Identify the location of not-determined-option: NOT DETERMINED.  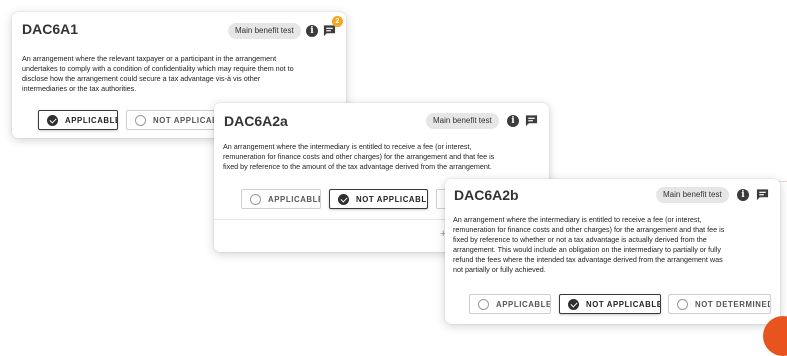
(719, 304).